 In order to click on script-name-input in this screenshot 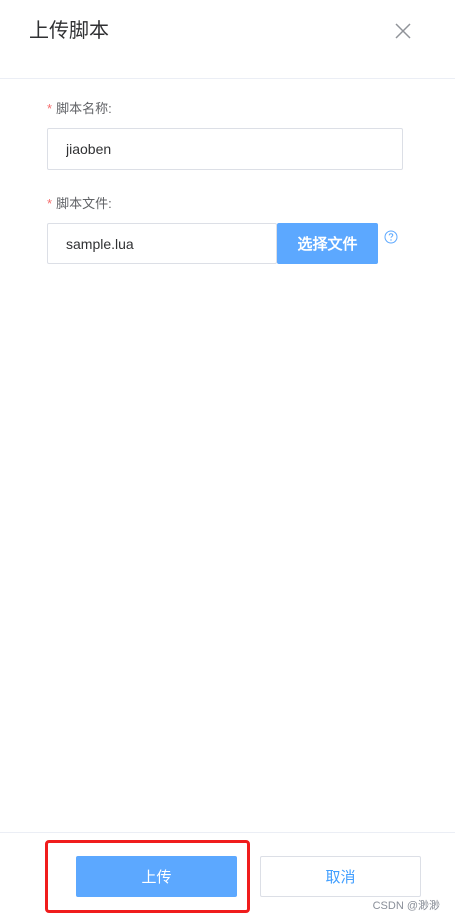, I will do `click(225, 149)`.